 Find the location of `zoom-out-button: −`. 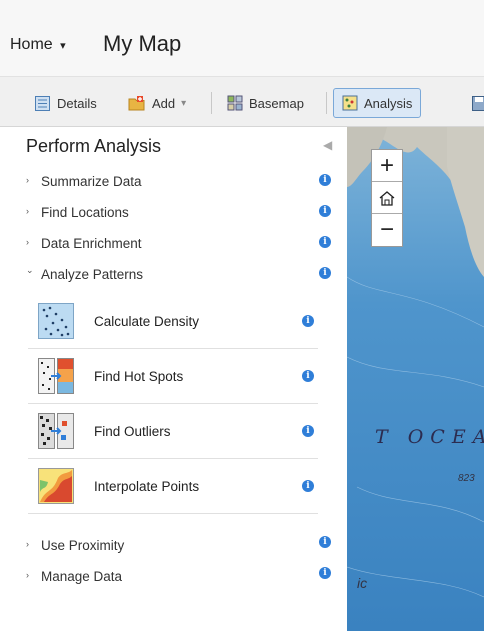

zoom-out-button: − is located at coordinates (387, 230).